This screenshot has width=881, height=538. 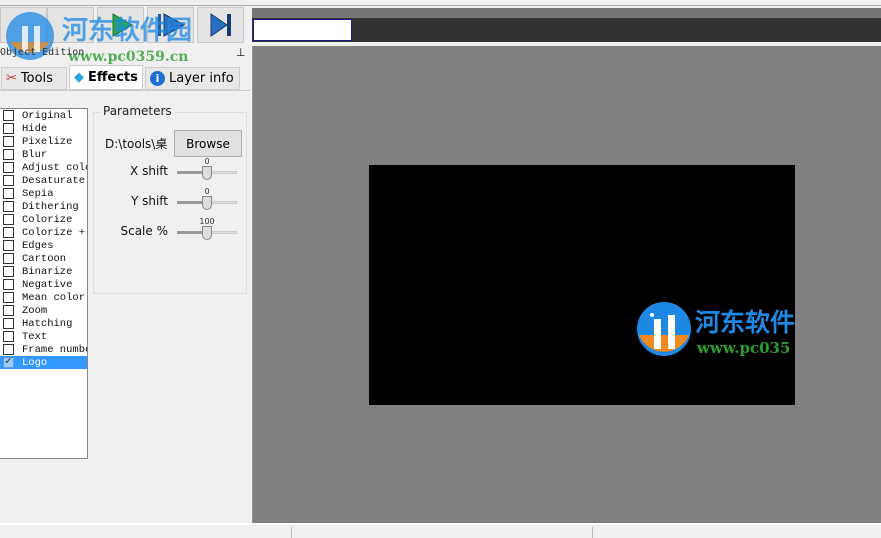 I want to click on diamond-icon: ◆, so click(x=79, y=77).